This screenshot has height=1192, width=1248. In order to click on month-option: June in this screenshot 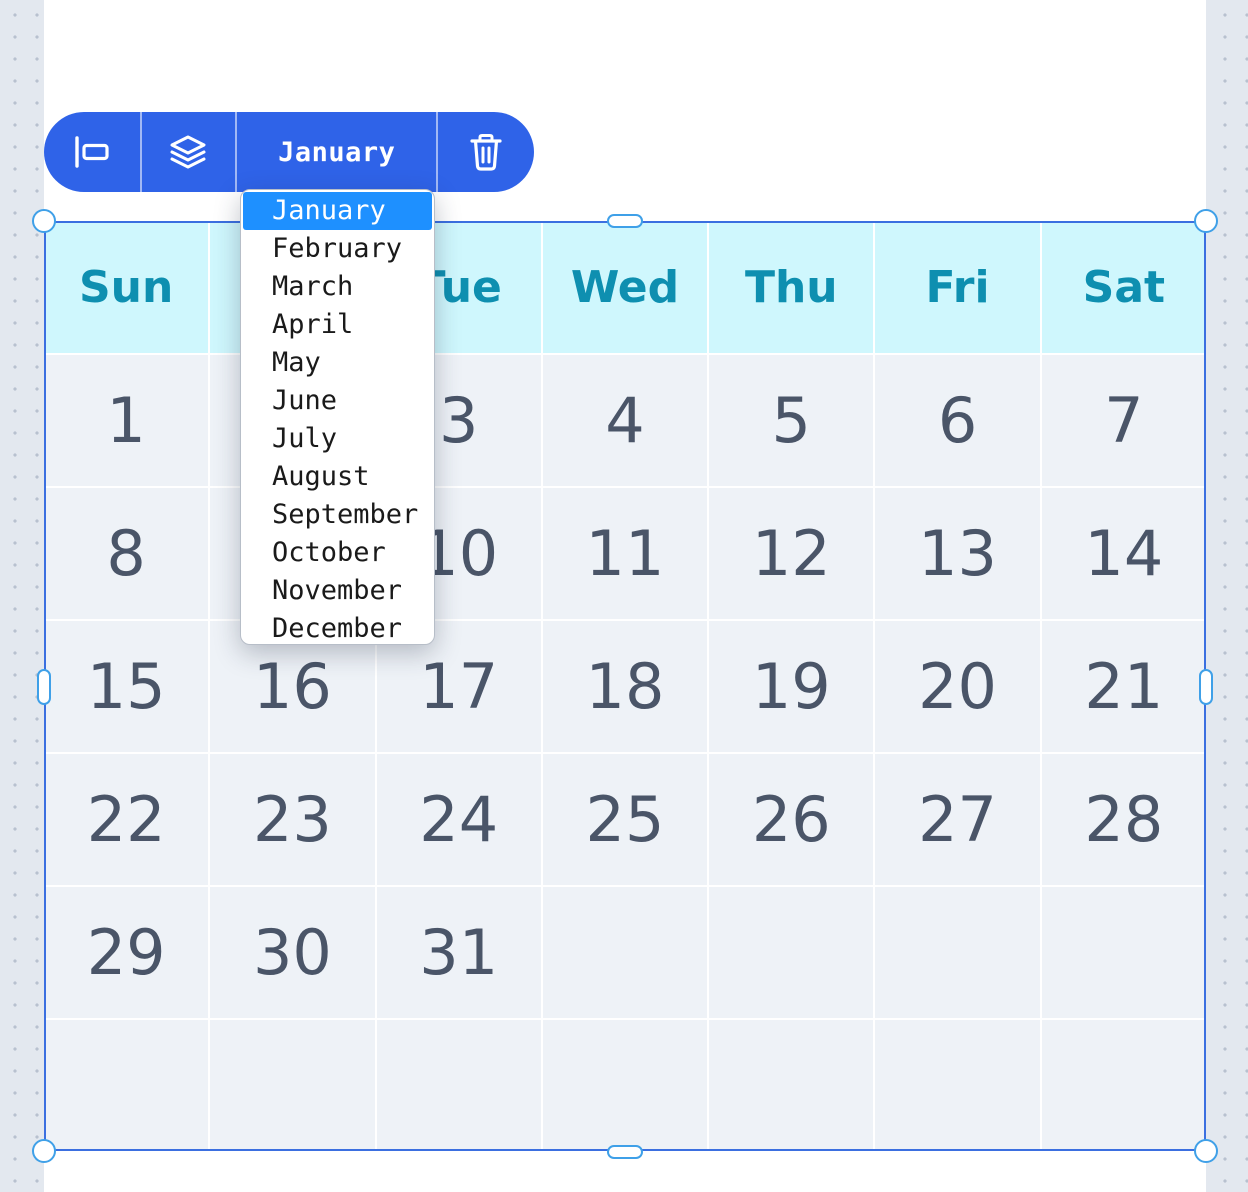, I will do `click(337, 401)`.